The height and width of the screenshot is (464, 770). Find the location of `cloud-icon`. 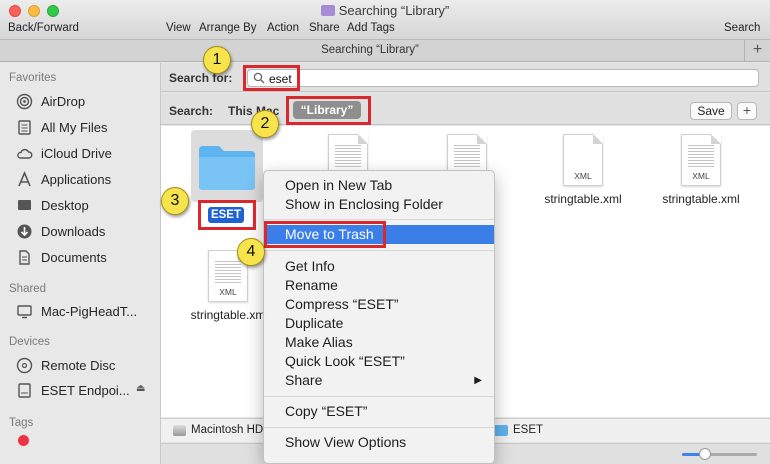

cloud-icon is located at coordinates (24, 153).